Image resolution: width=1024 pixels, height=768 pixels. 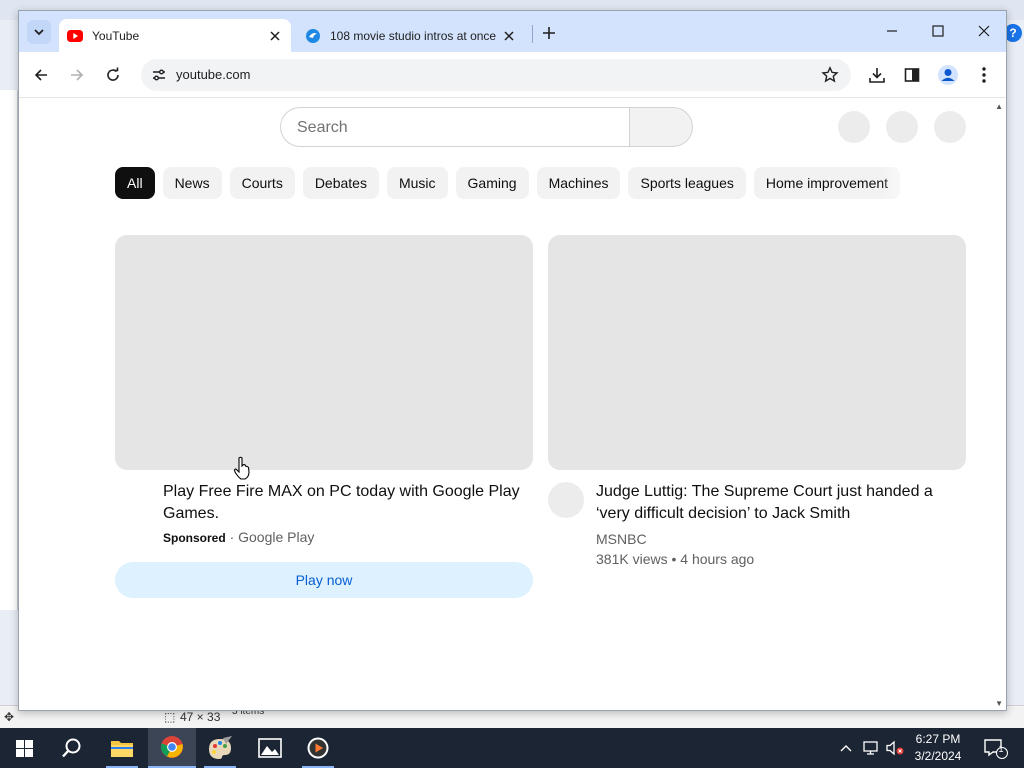 I want to click on more-vertical-icon, so click(x=984, y=75).